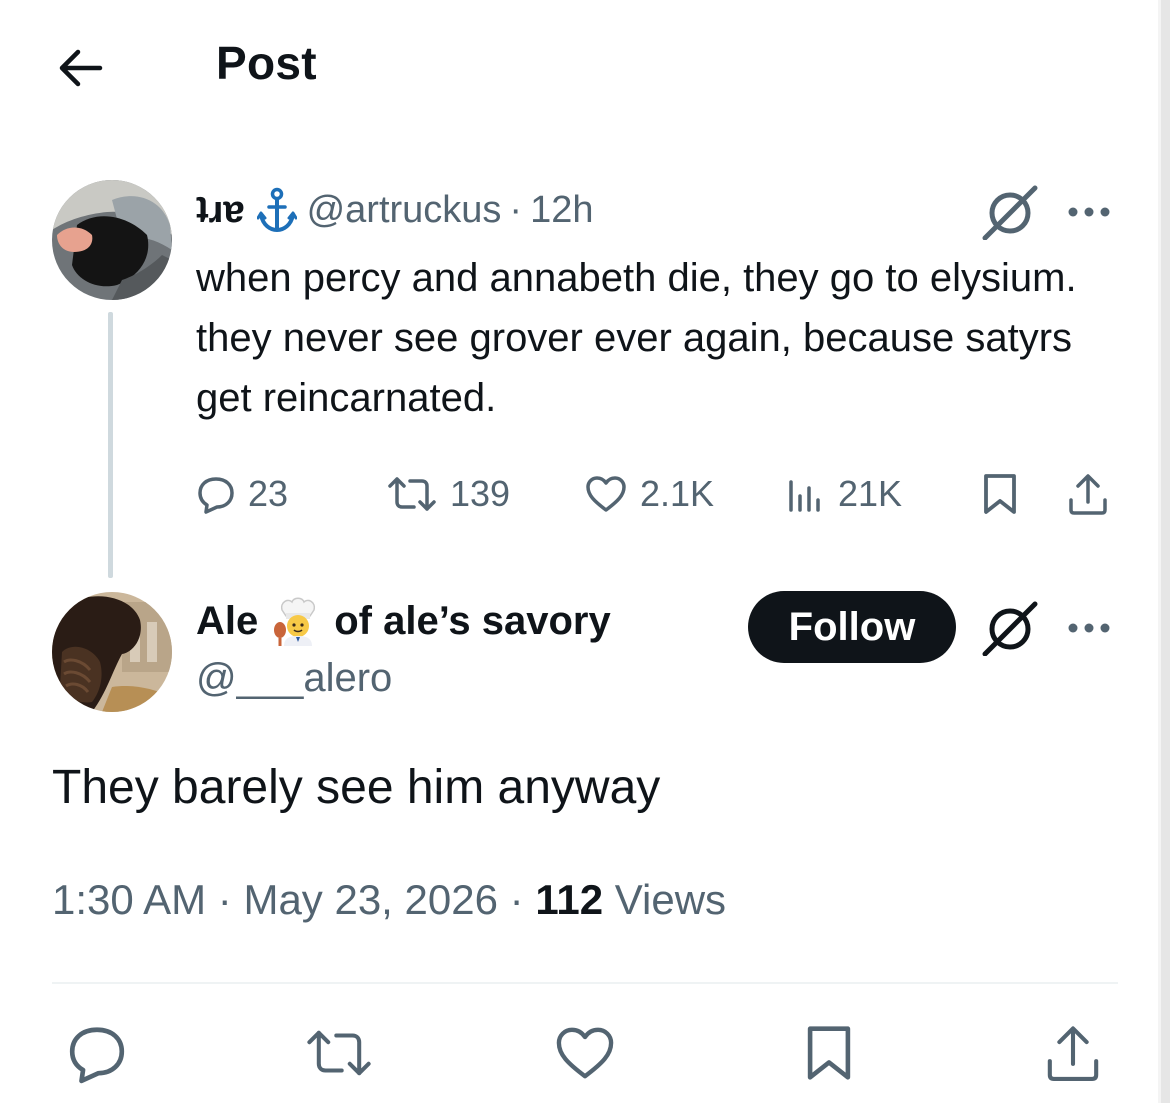 The height and width of the screenshot is (1103, 1170). I want to click on post-time: 12h, so click(561, 210).